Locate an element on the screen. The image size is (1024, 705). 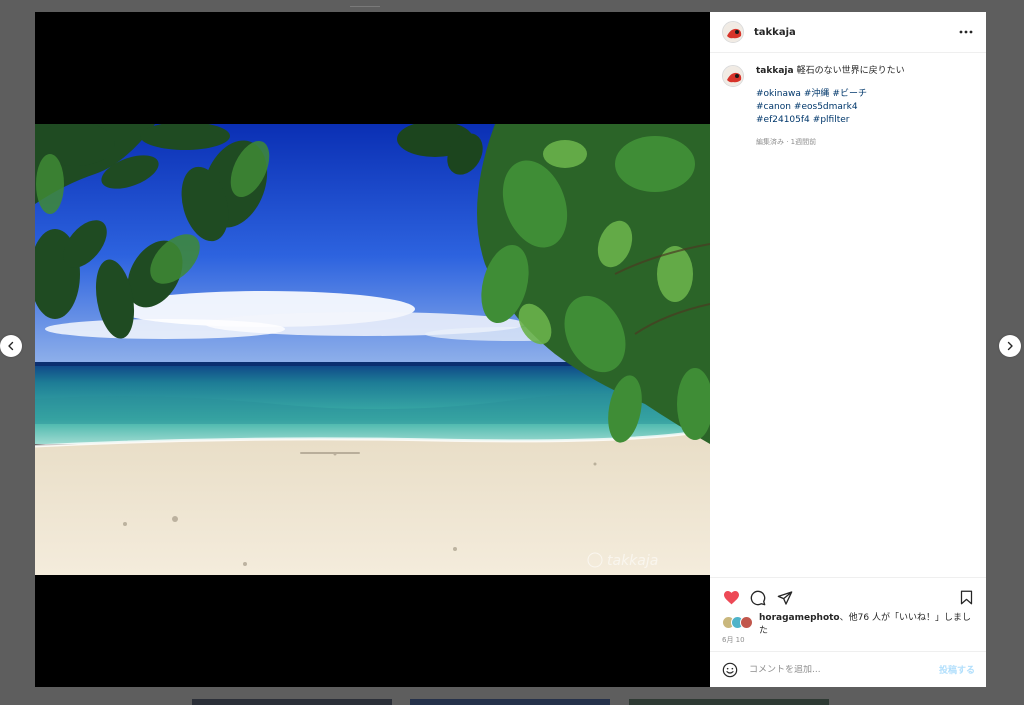
caption-meta: 編集済み · 1週間前 is located at coordinates (786, 142).